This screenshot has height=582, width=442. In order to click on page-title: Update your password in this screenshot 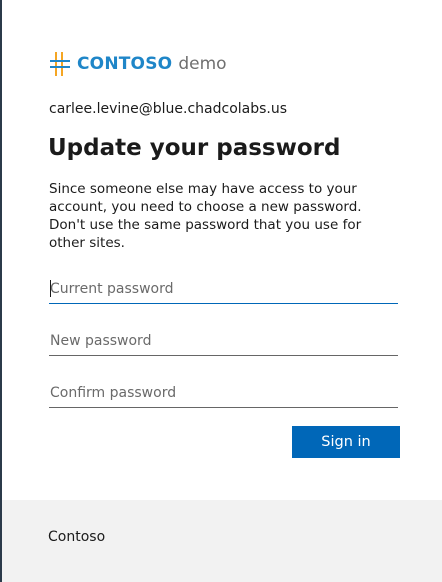, I will do `click(194, 148)`.